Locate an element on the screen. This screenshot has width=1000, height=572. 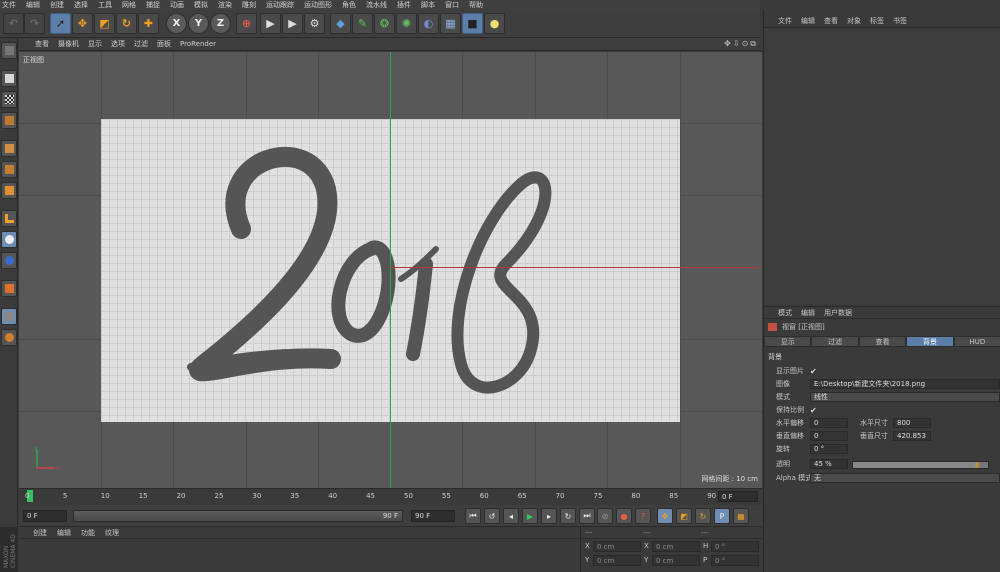
x-axis-button: X is located at coordinates (176, 23).